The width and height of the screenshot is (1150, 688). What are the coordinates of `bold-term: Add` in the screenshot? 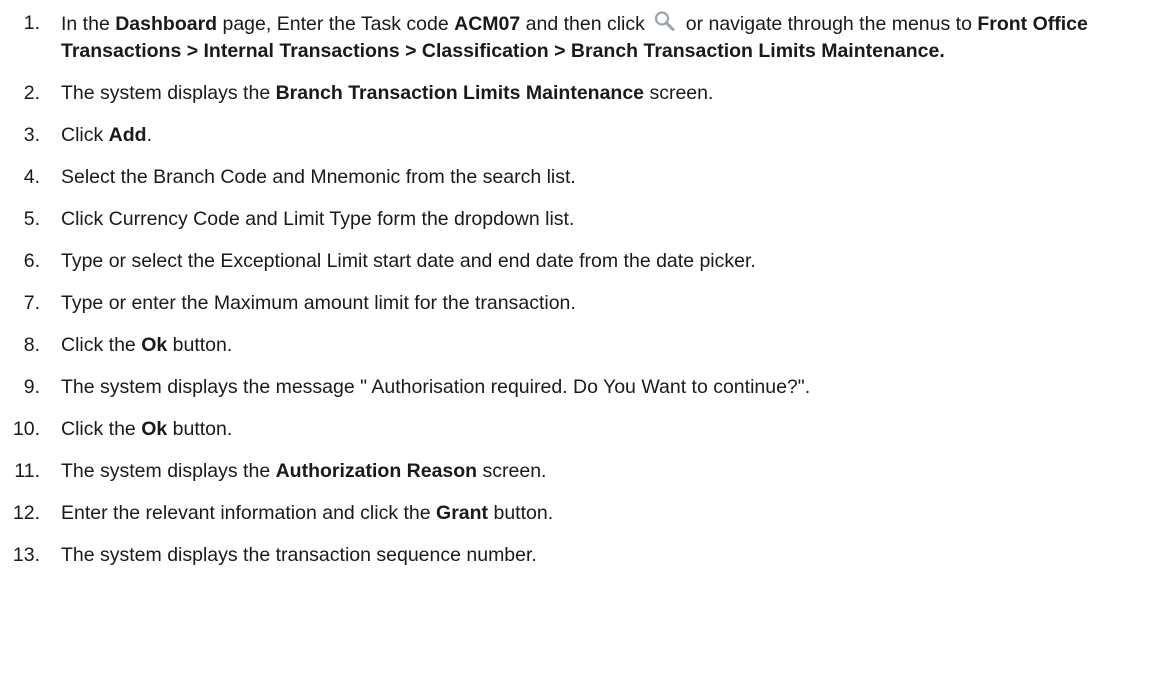 It's located at (127, 135).